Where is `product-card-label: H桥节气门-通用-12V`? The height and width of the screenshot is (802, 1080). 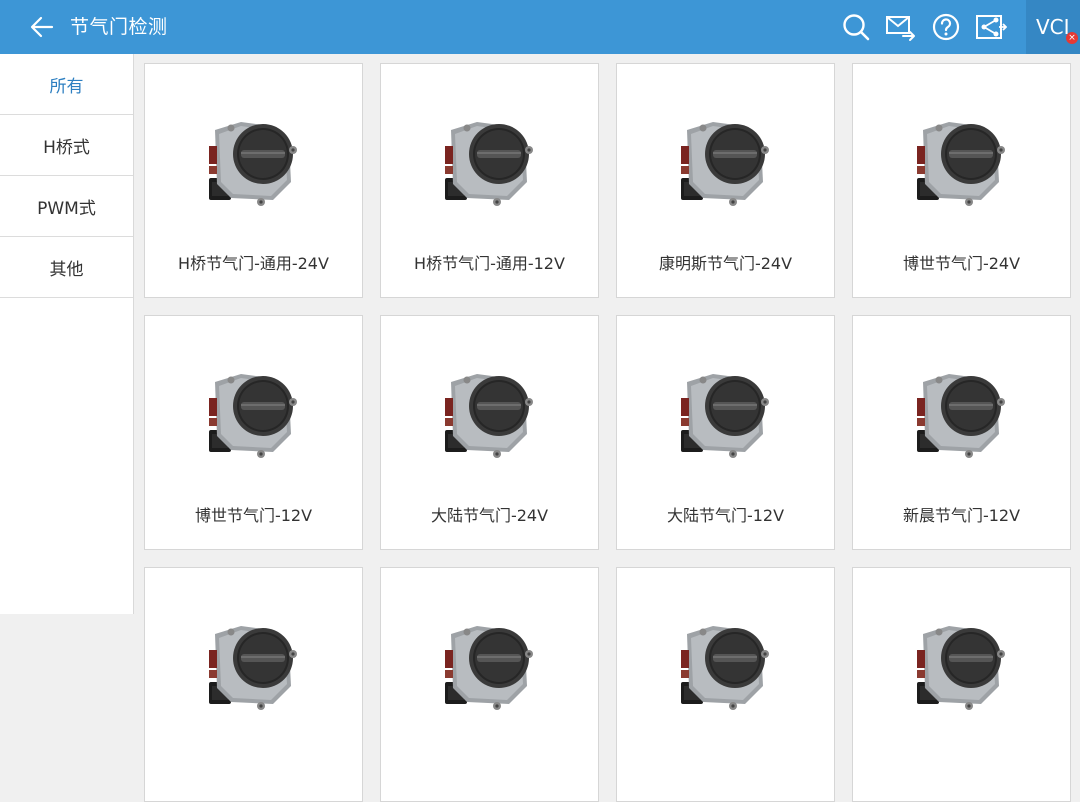
product-card-label: H桥节气门-通用-12V is located at coordinates (489, 263).